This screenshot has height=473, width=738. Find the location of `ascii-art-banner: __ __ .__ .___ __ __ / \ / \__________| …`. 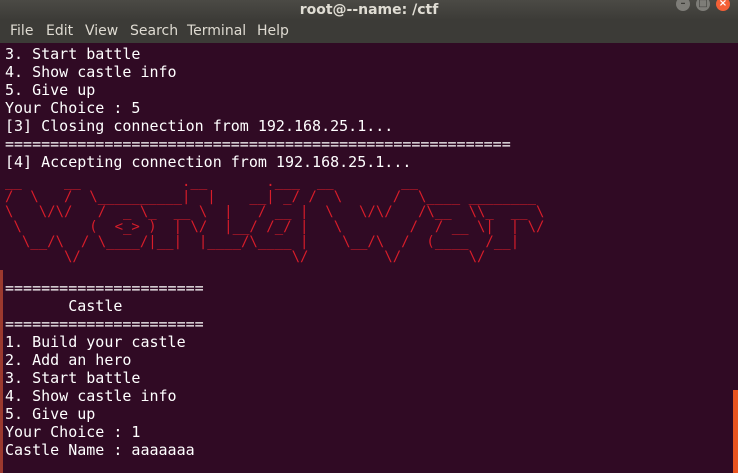

ascii-art-banner: __ __ .__ .___ __ __ / \ / \__________| … is located at coordinates (275, 219).